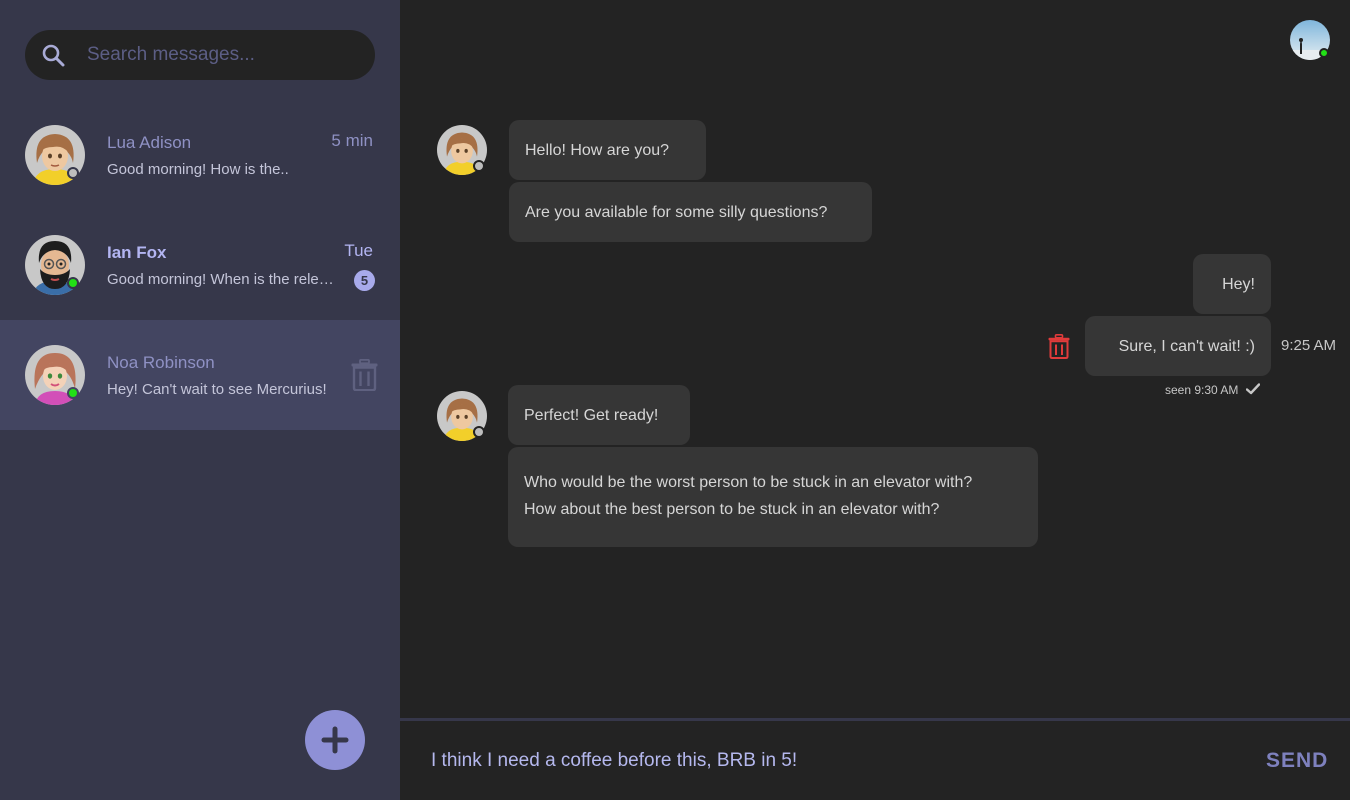  I want to click on message-bubble-incoming: Hello! How are you?, so click(607, 150).